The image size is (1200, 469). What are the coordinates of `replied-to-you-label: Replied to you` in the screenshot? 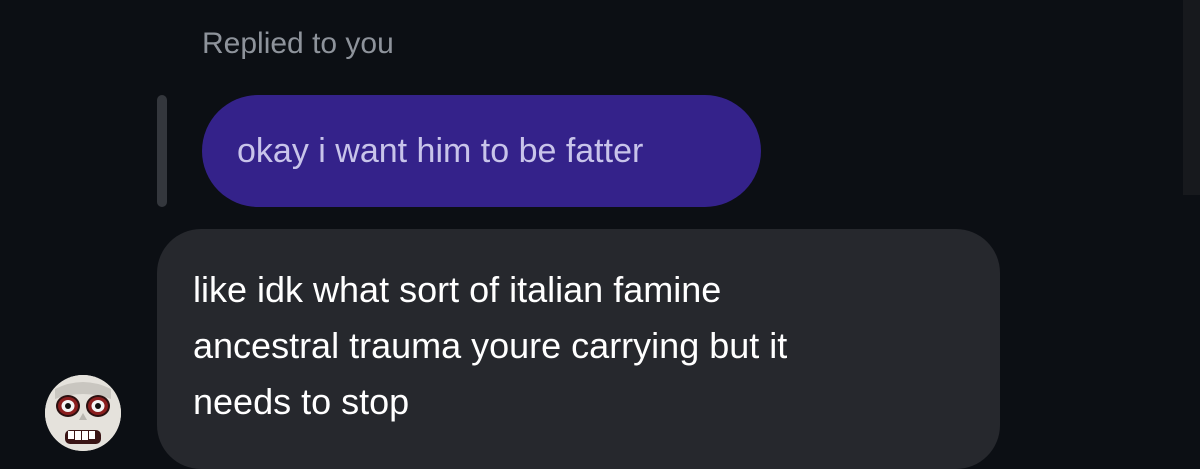 It's located at (298, 43).